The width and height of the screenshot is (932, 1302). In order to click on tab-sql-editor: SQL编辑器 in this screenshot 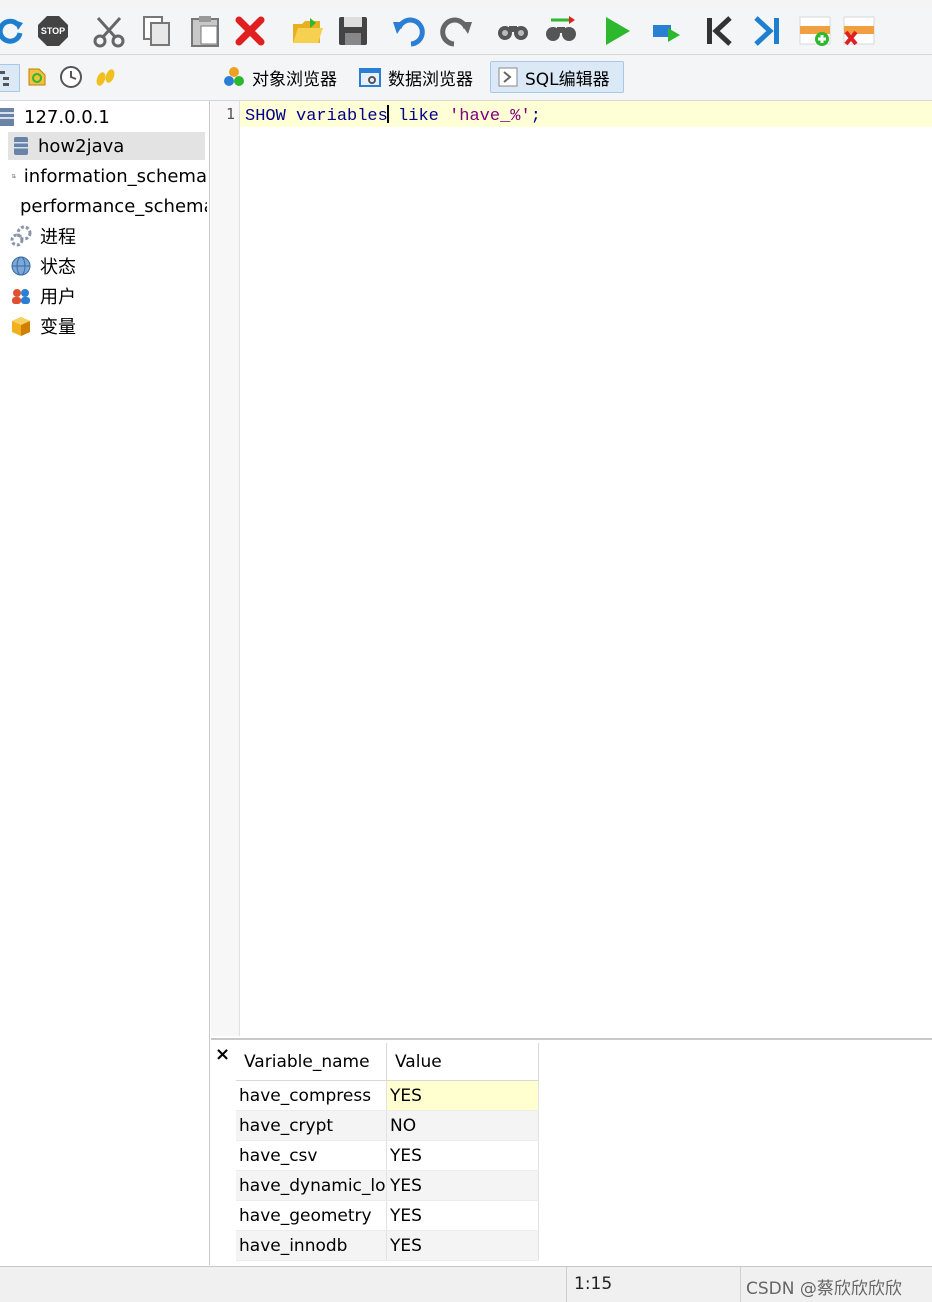, I will do `click(557, 77)`.